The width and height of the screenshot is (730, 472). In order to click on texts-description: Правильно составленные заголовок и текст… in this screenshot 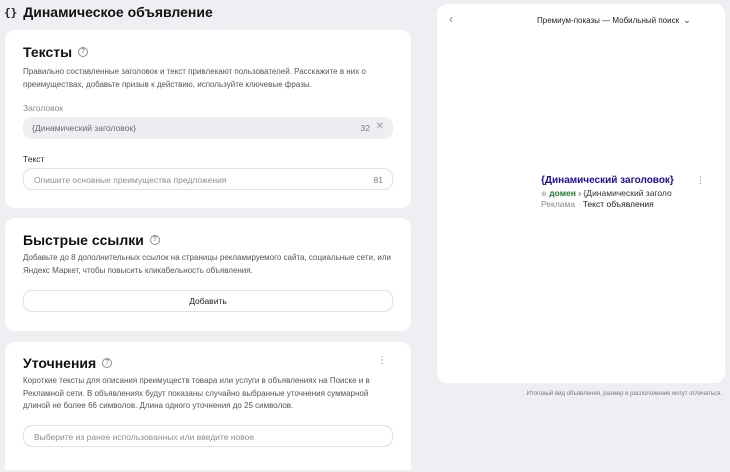, I will do `click(194, 78)`.